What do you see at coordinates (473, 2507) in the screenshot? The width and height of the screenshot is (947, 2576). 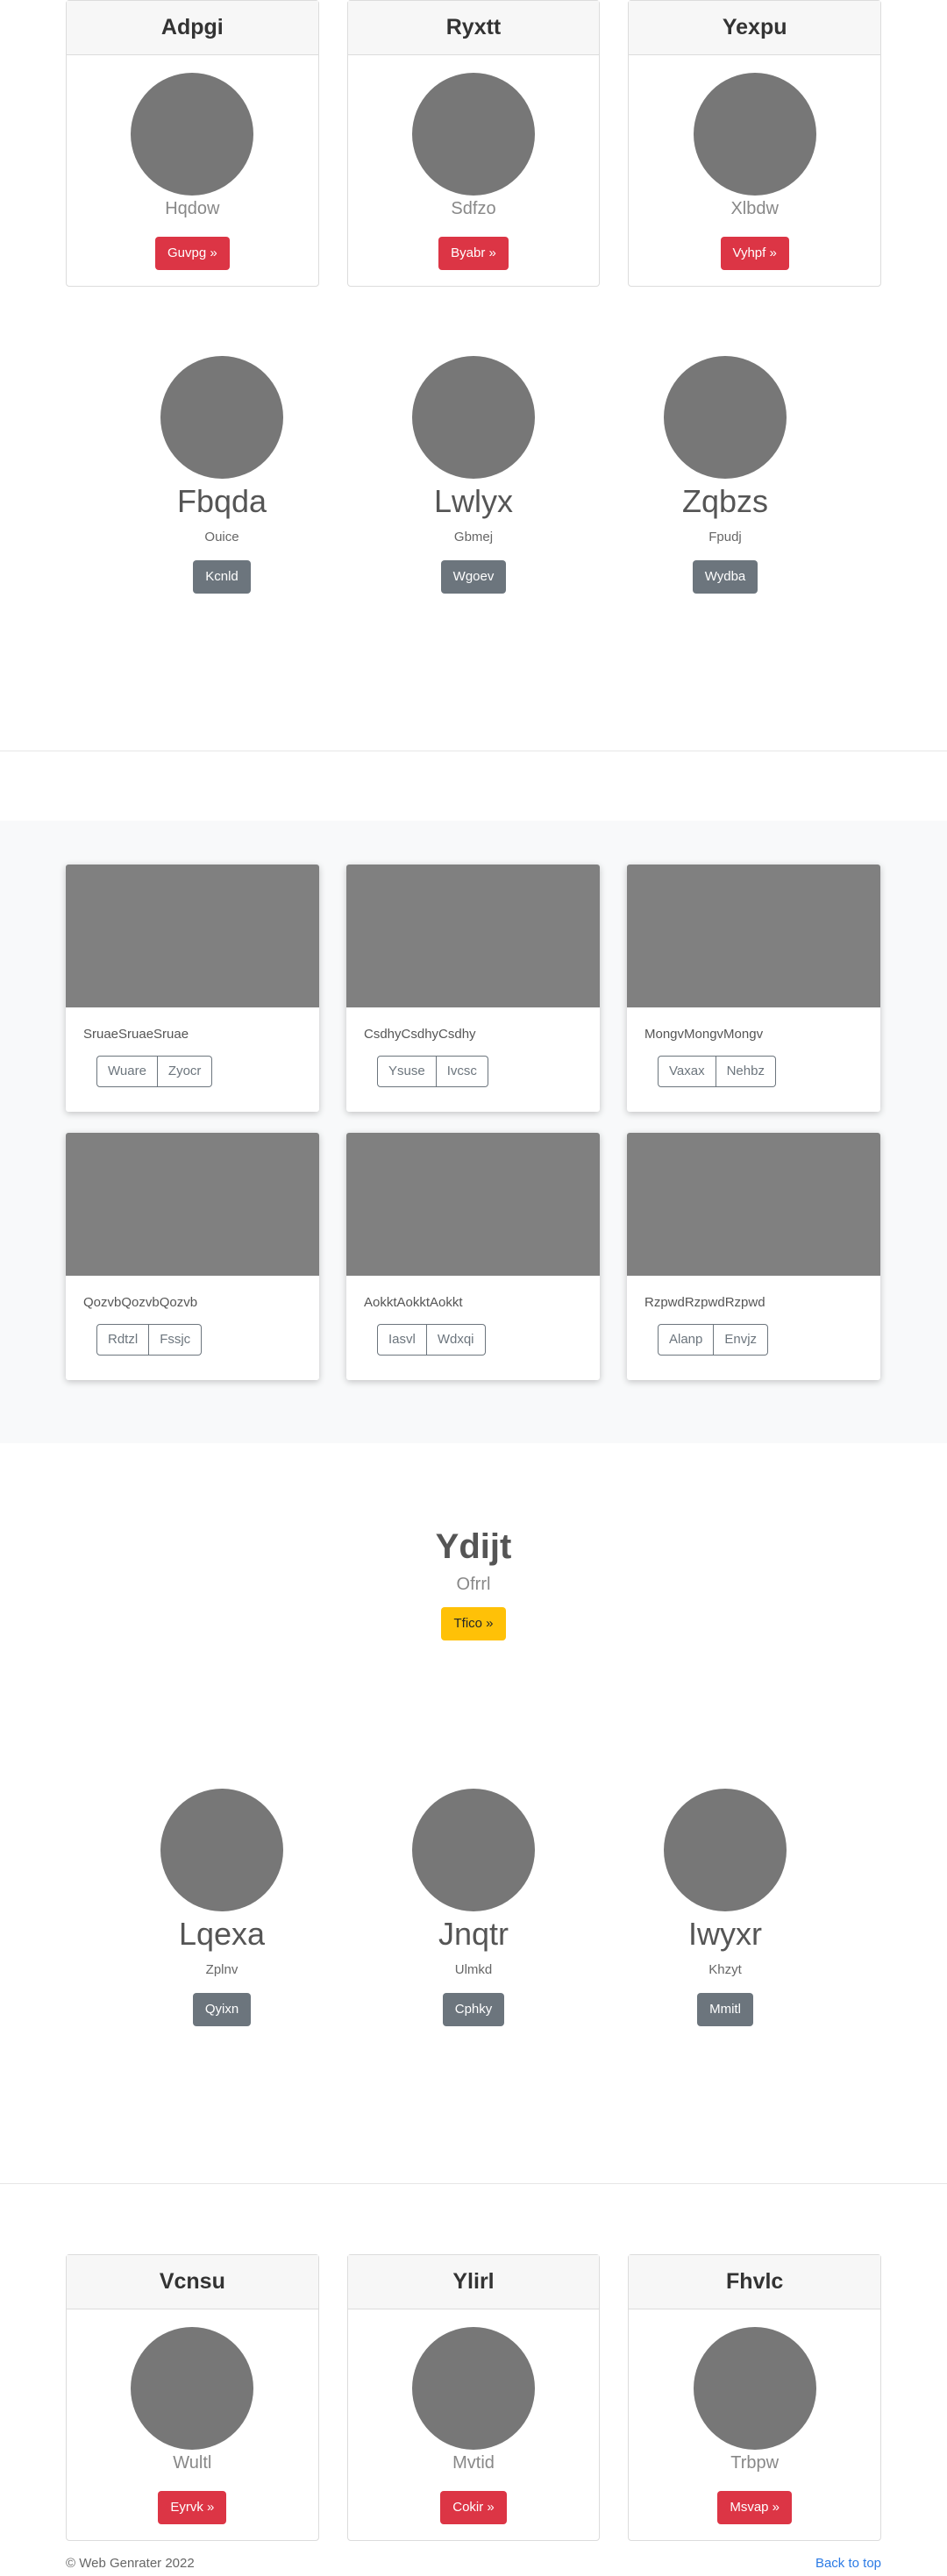 I see `card-action-button: Cokir »` at bounding box center [473, 2507].